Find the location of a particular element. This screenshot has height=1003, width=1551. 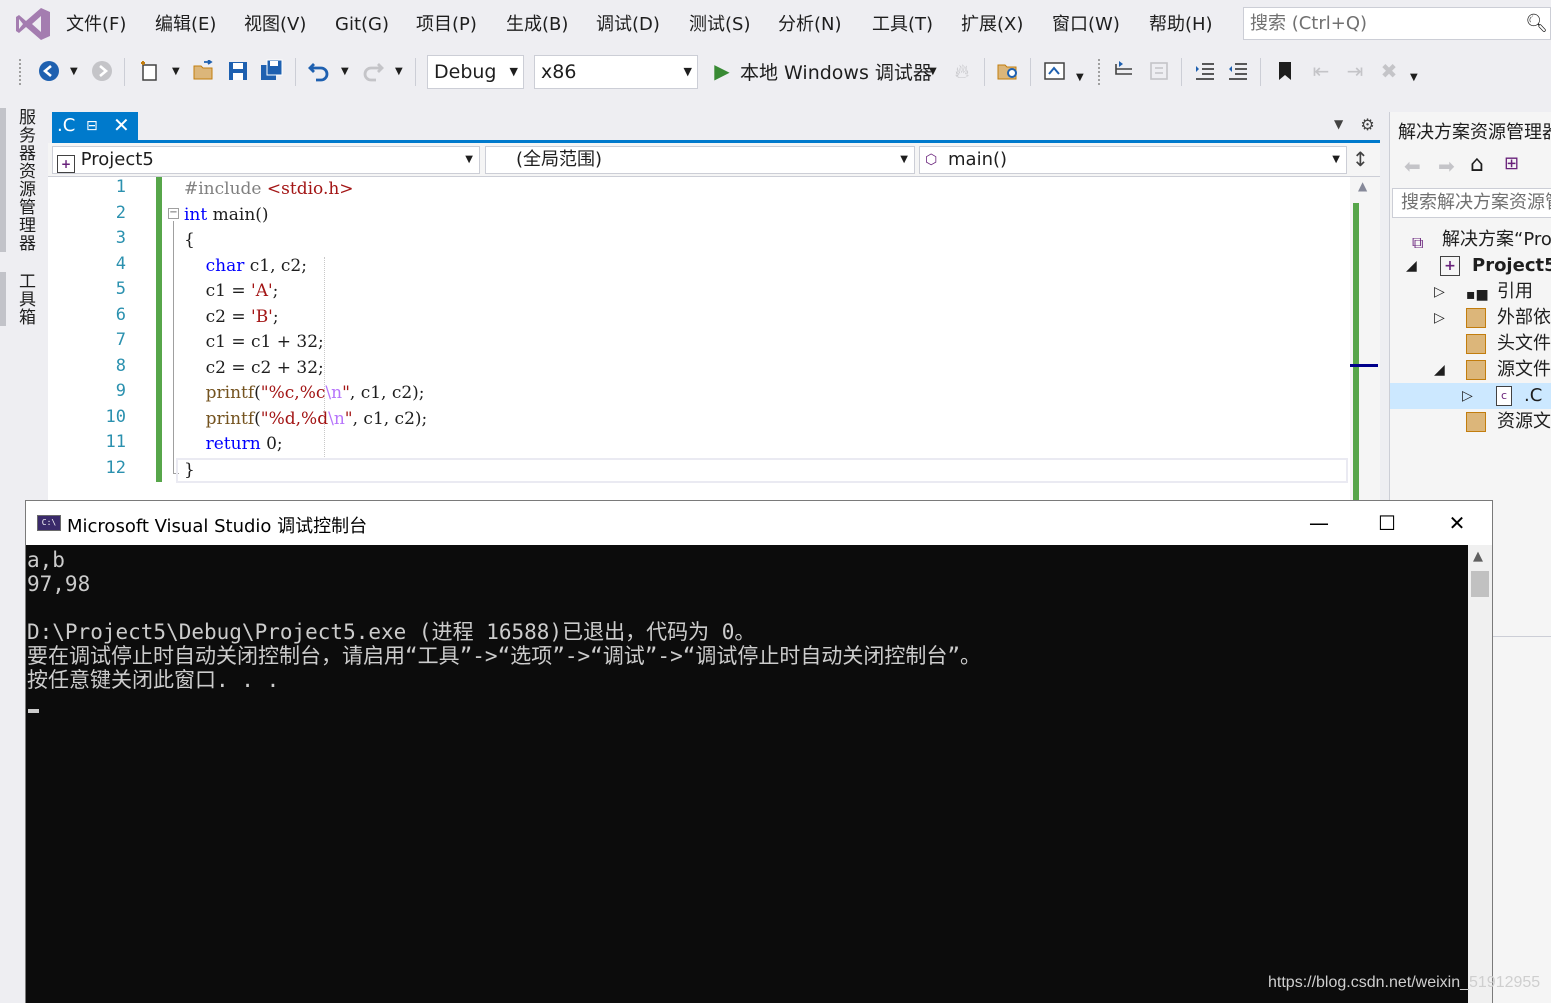

home-icon: ⌂ is located at coordinates (1477, 164).